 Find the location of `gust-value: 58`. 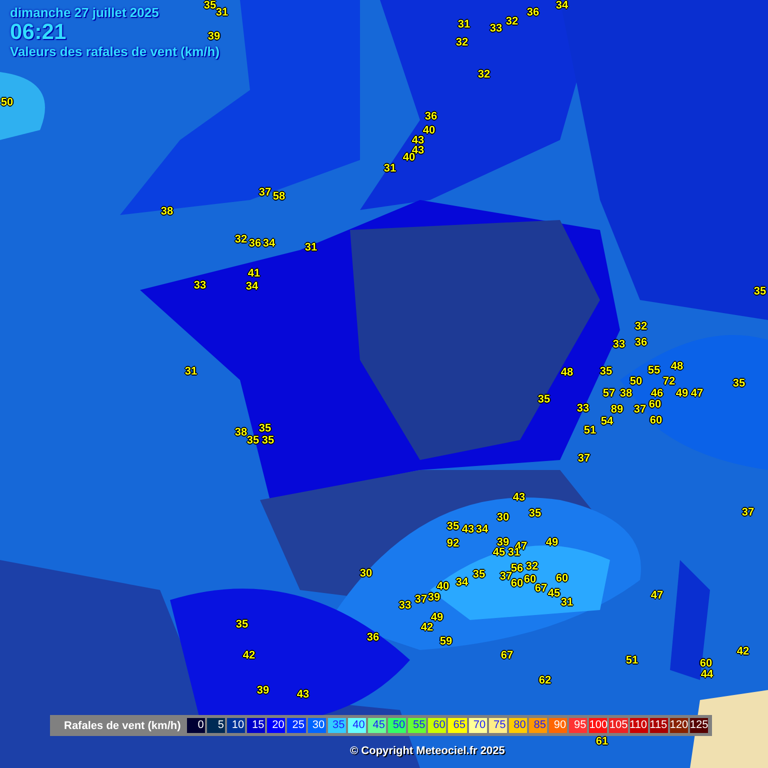

gust-value: 58 is located at coordinates (279, 197).